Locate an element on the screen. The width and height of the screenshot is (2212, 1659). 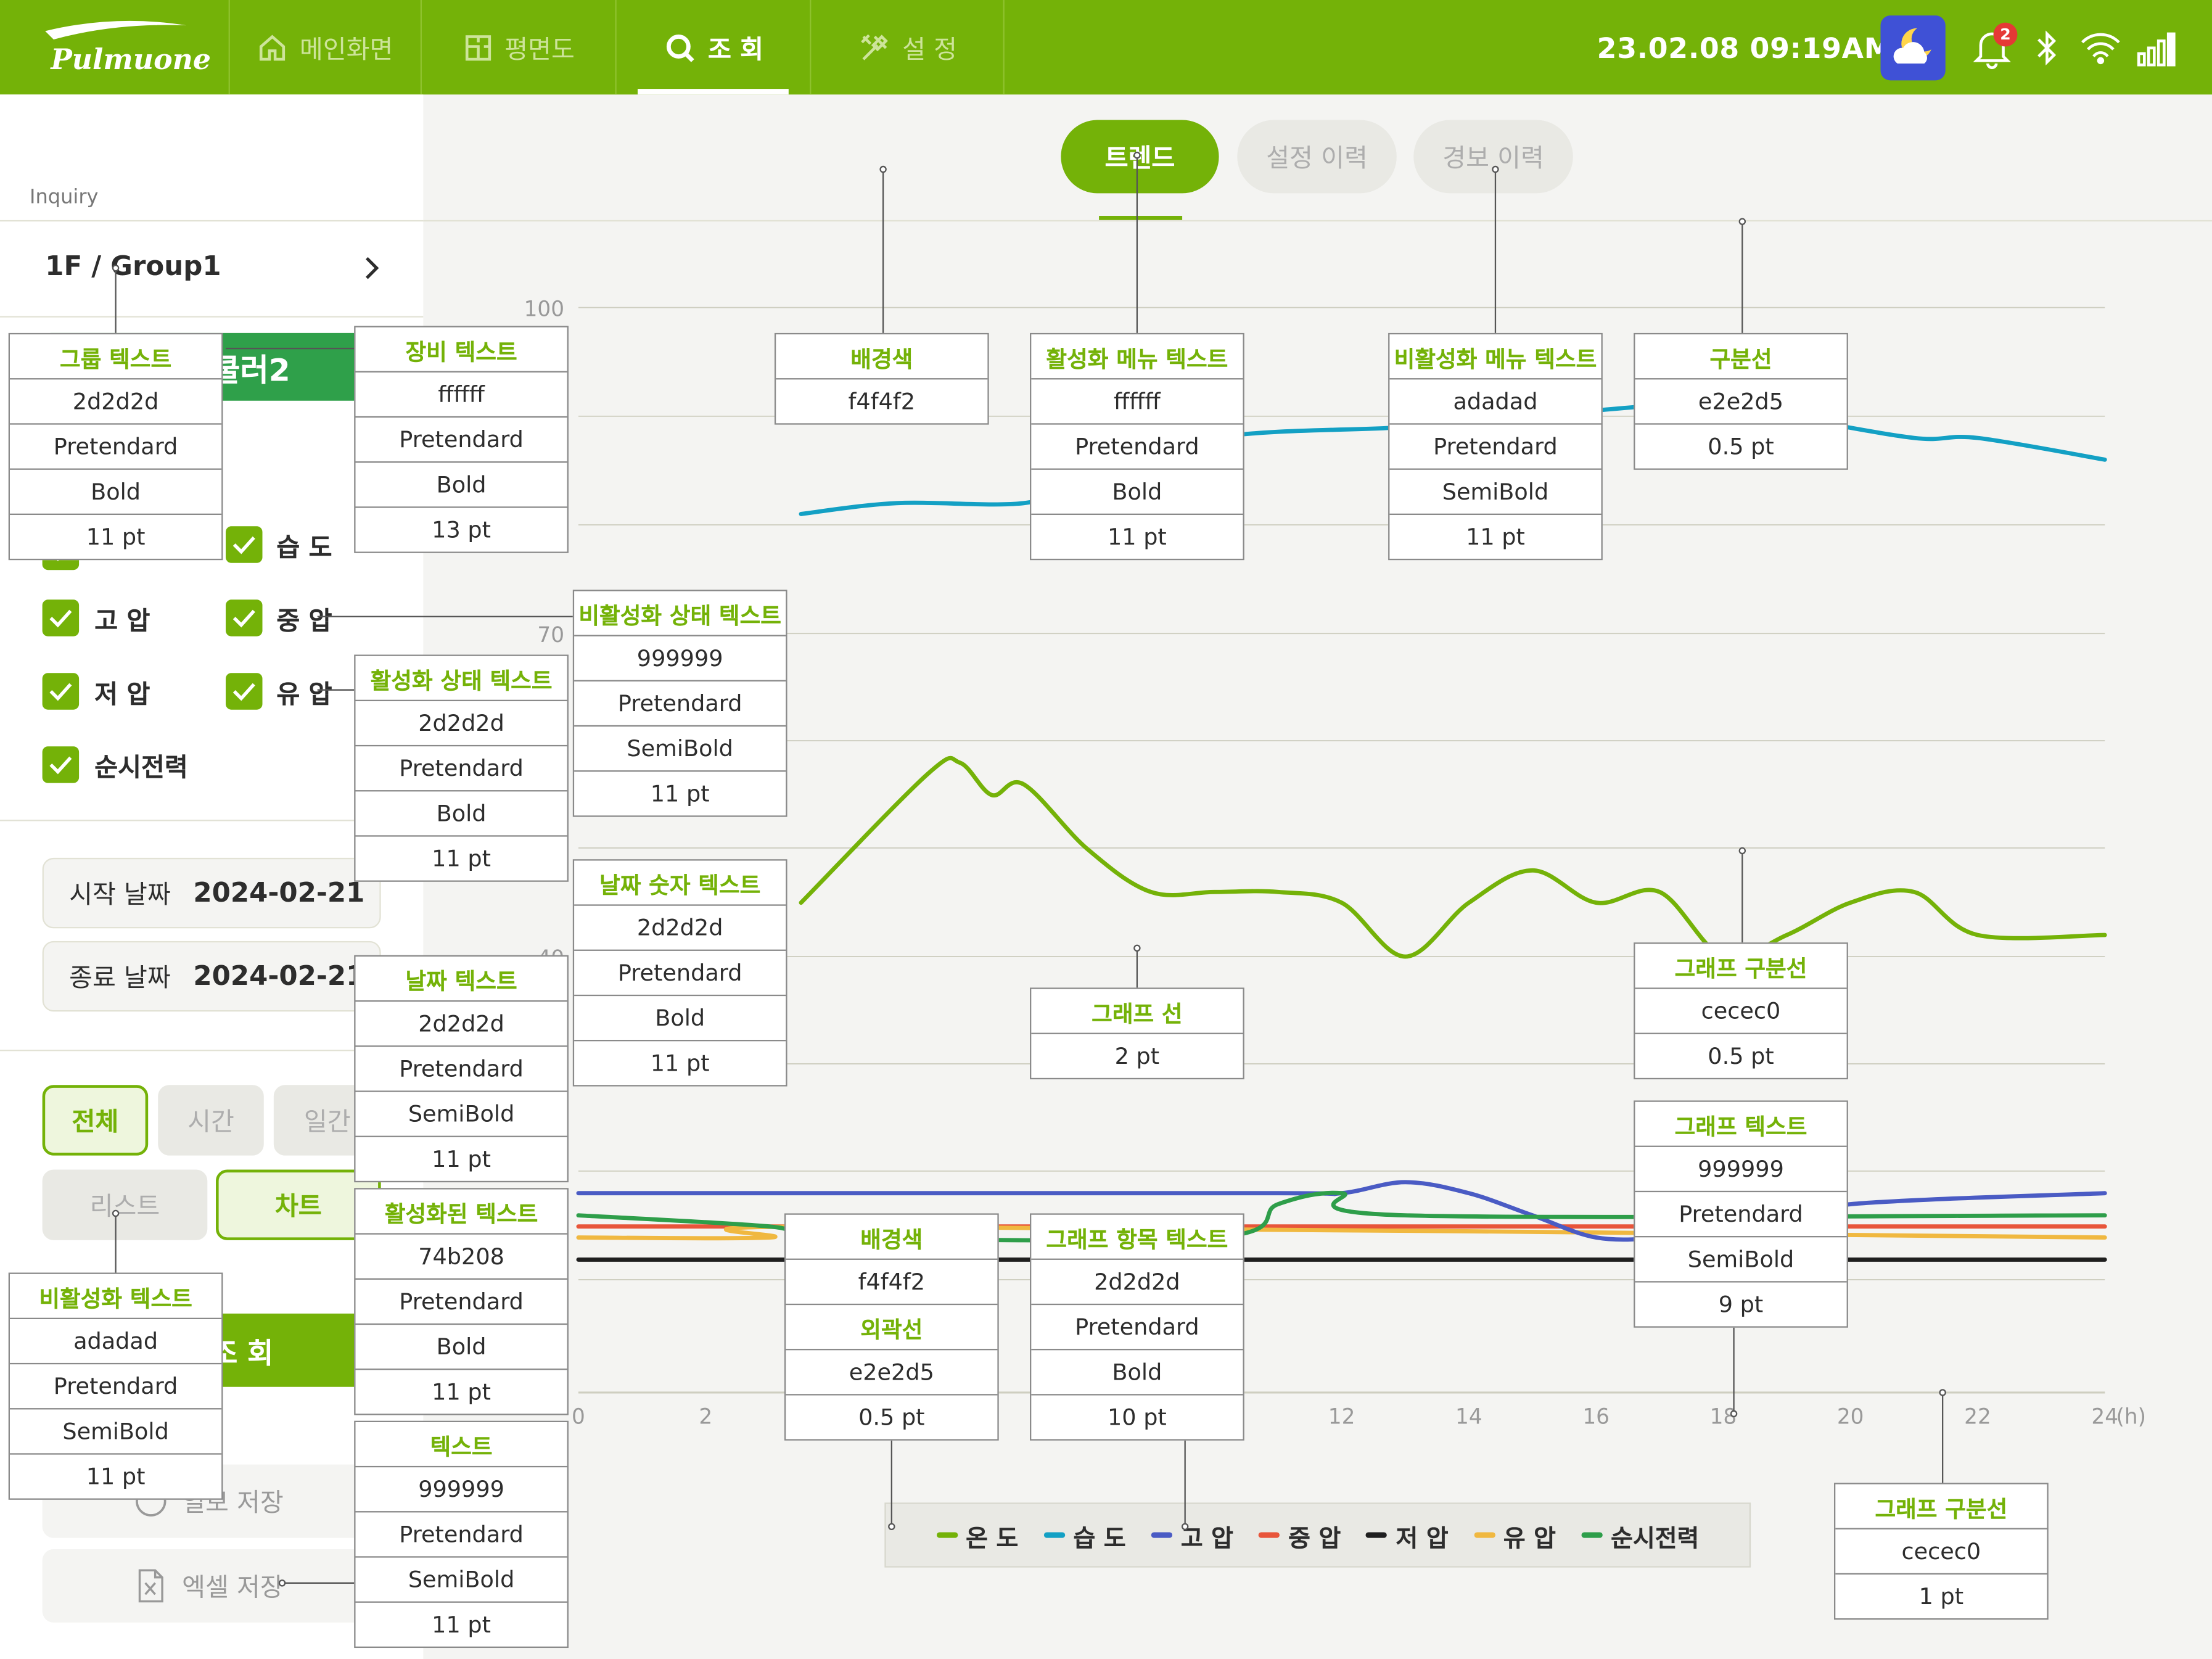
annotation-value: 9 pt is located at coordinates (1741, 1304).